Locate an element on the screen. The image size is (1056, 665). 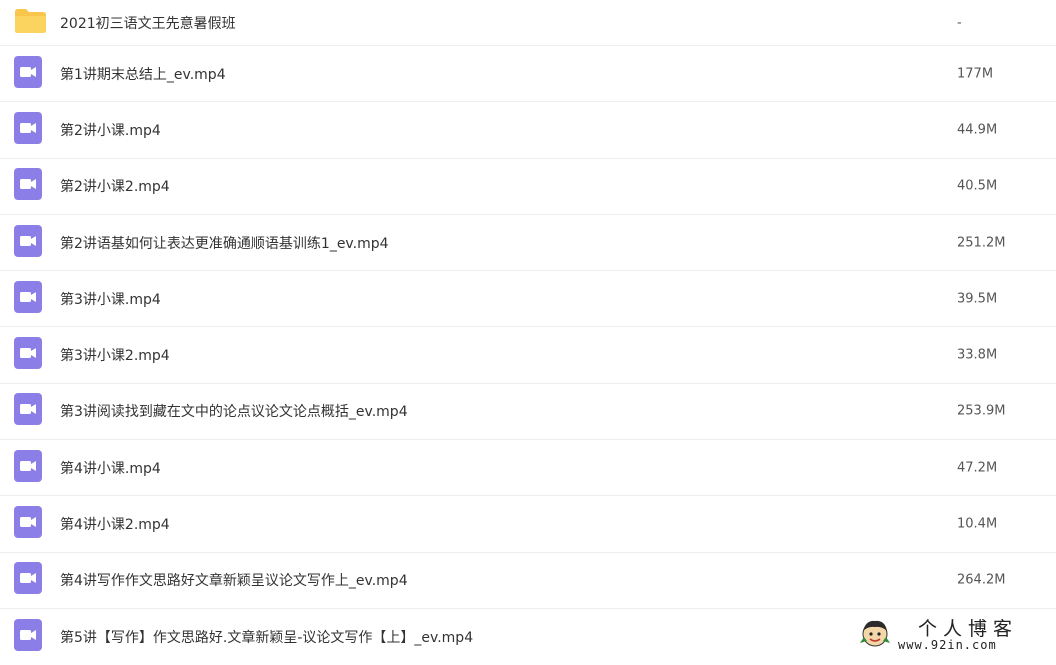
file-name: 第1讲期末总结上_ev.mp4 is located at coordinates (143, 74).